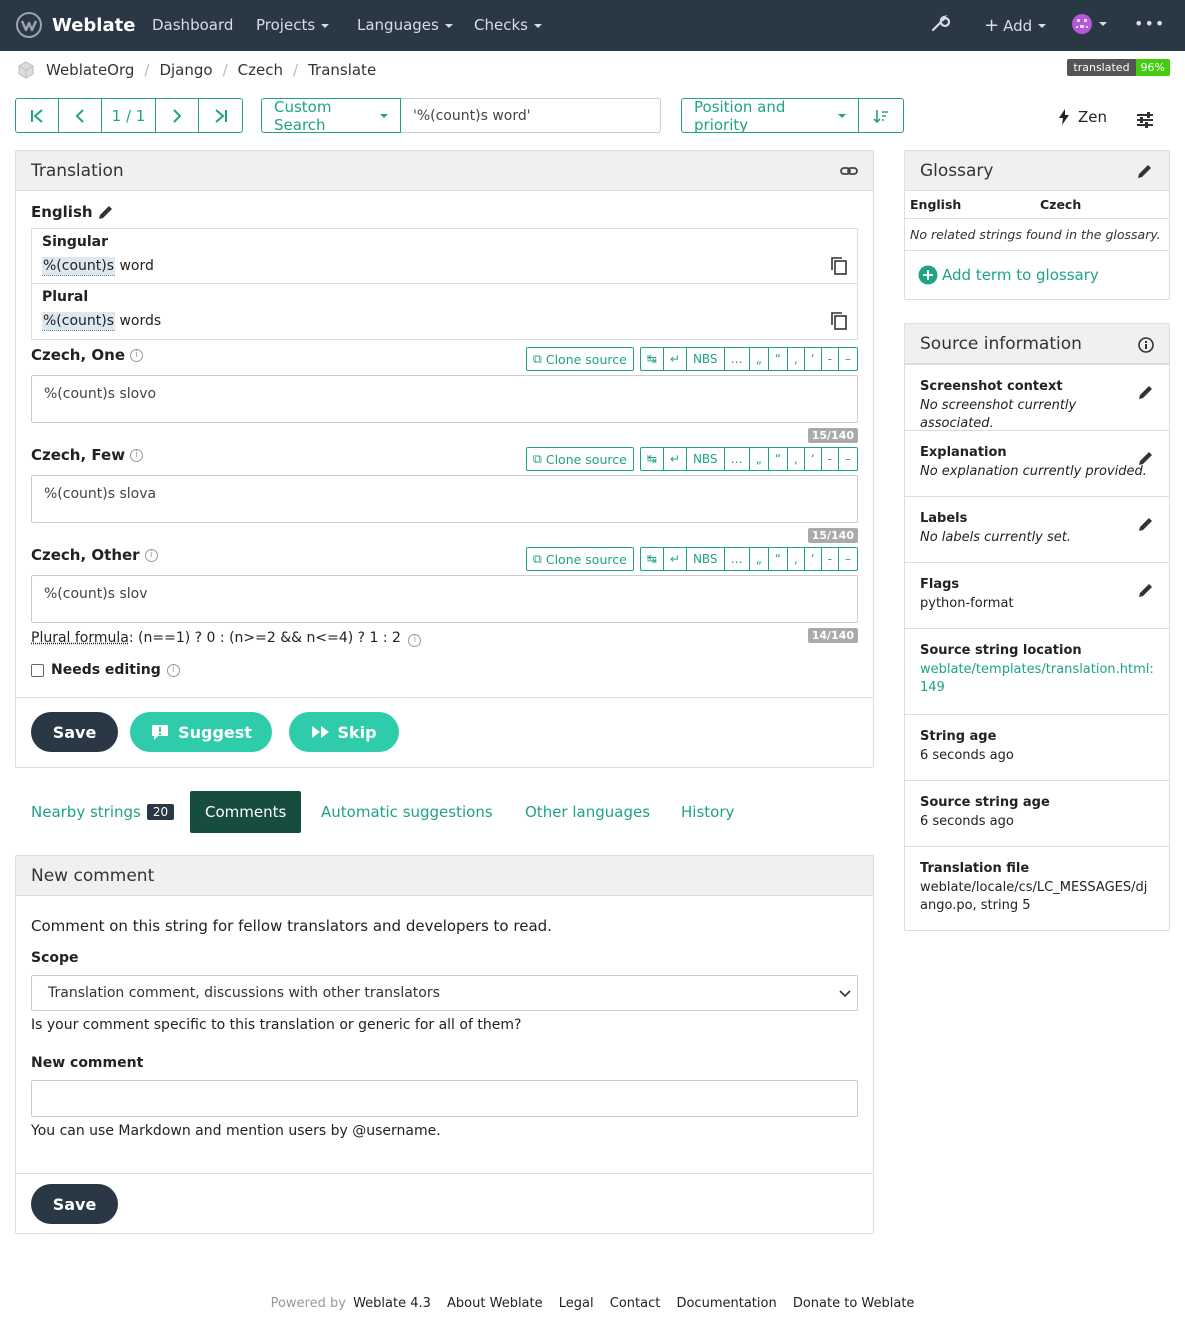  I want to click on skip-button: Skip, so click(344, 732).